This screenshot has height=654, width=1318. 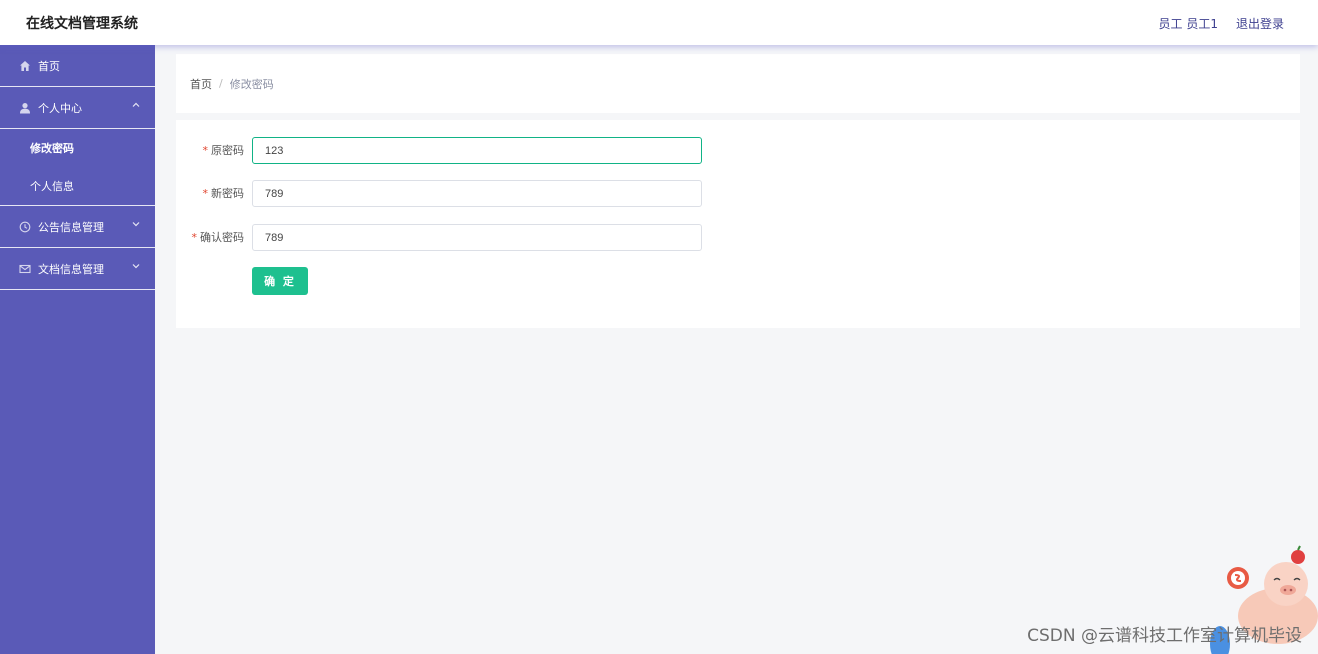 What do you see at coordinates (77, 186) in the screenshot?
I see `sidebar-item-personal-info: 个人信息` at bounding box center [77, 186].